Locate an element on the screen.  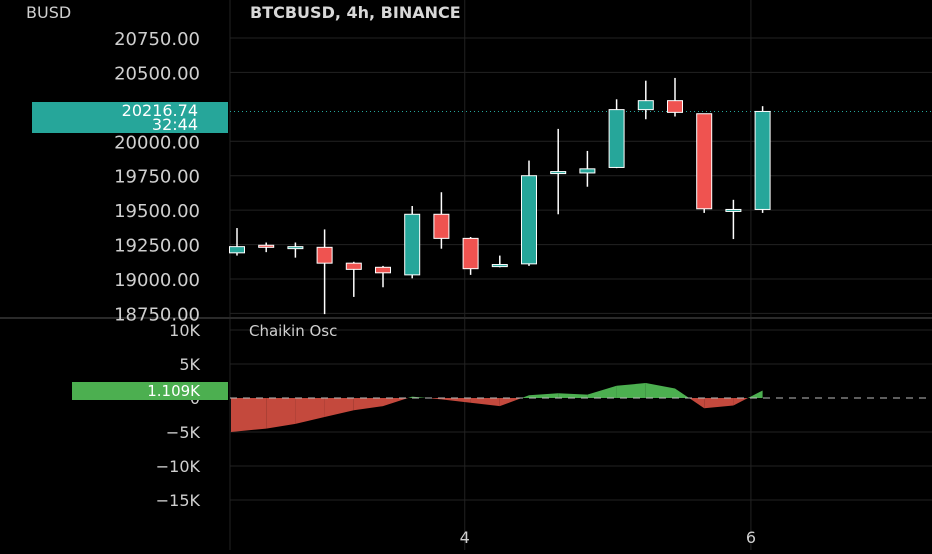
symbol-title: BTCBUSD, 4h, BINANCE is located at coordinates (355, 12).